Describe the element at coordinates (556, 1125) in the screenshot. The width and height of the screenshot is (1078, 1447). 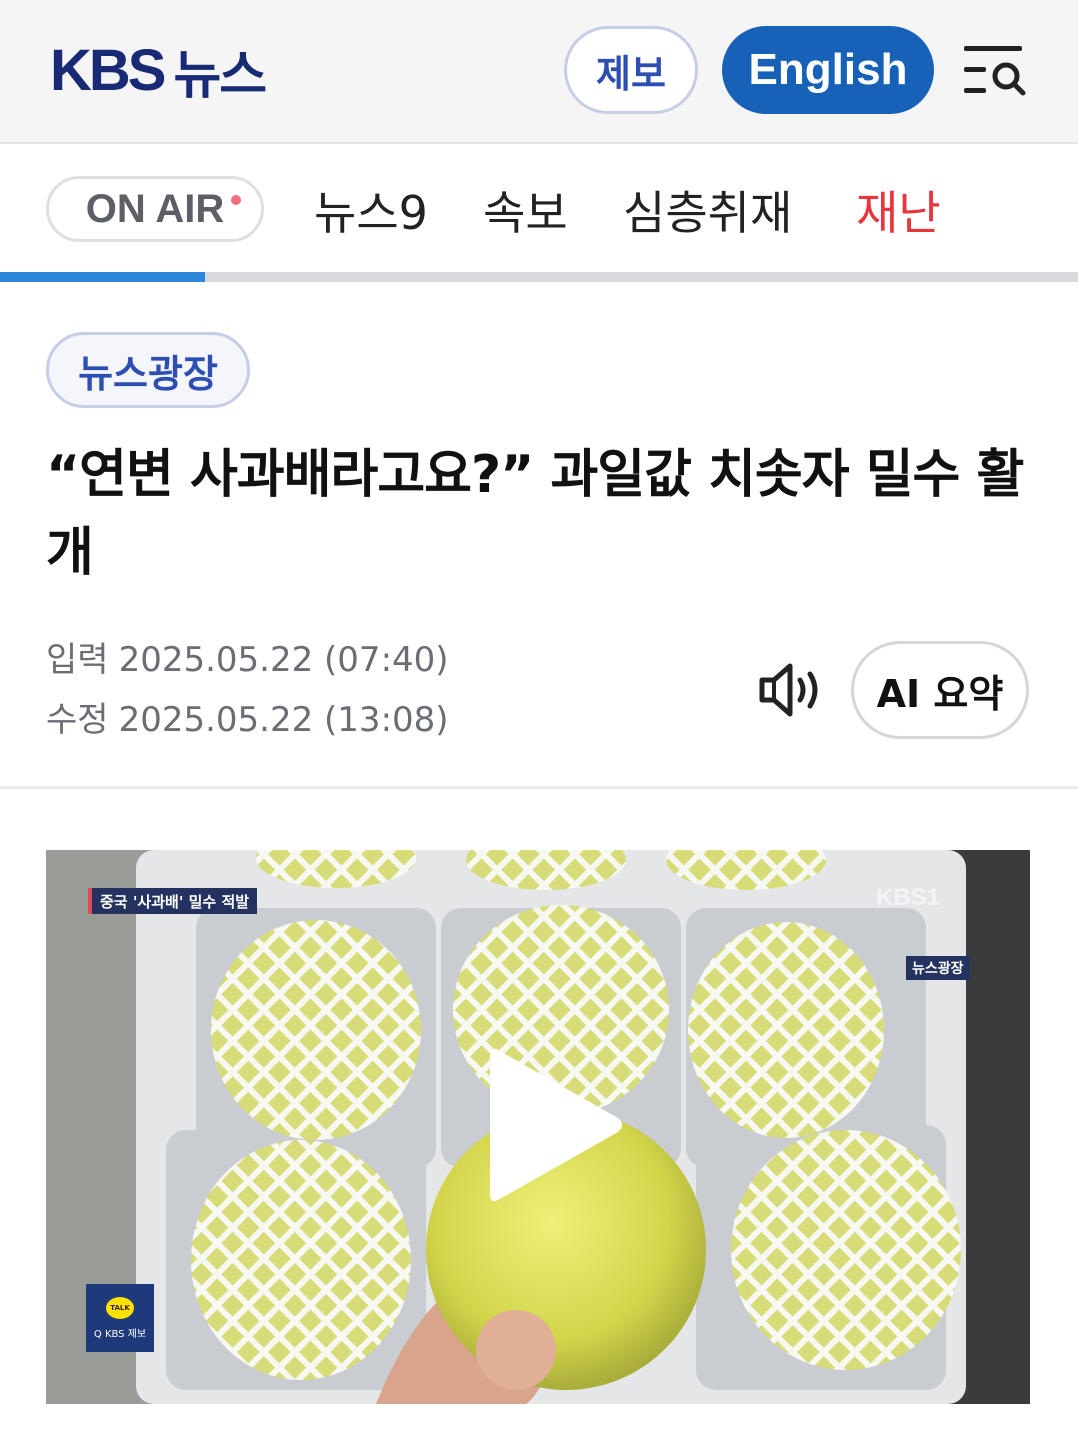
I see `play-icon` at that location.